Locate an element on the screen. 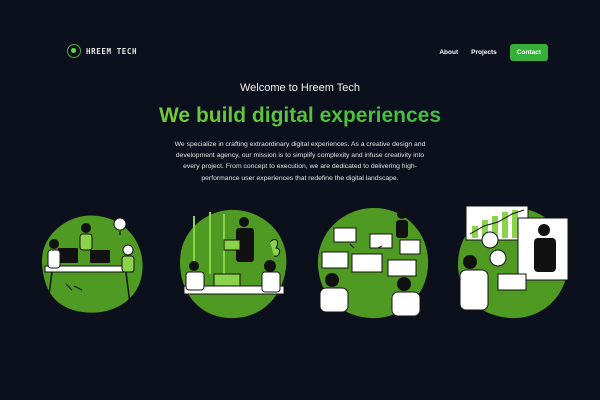 This screenshot has height=400, width=600. logo-icon is located at coordinates (74, 51).